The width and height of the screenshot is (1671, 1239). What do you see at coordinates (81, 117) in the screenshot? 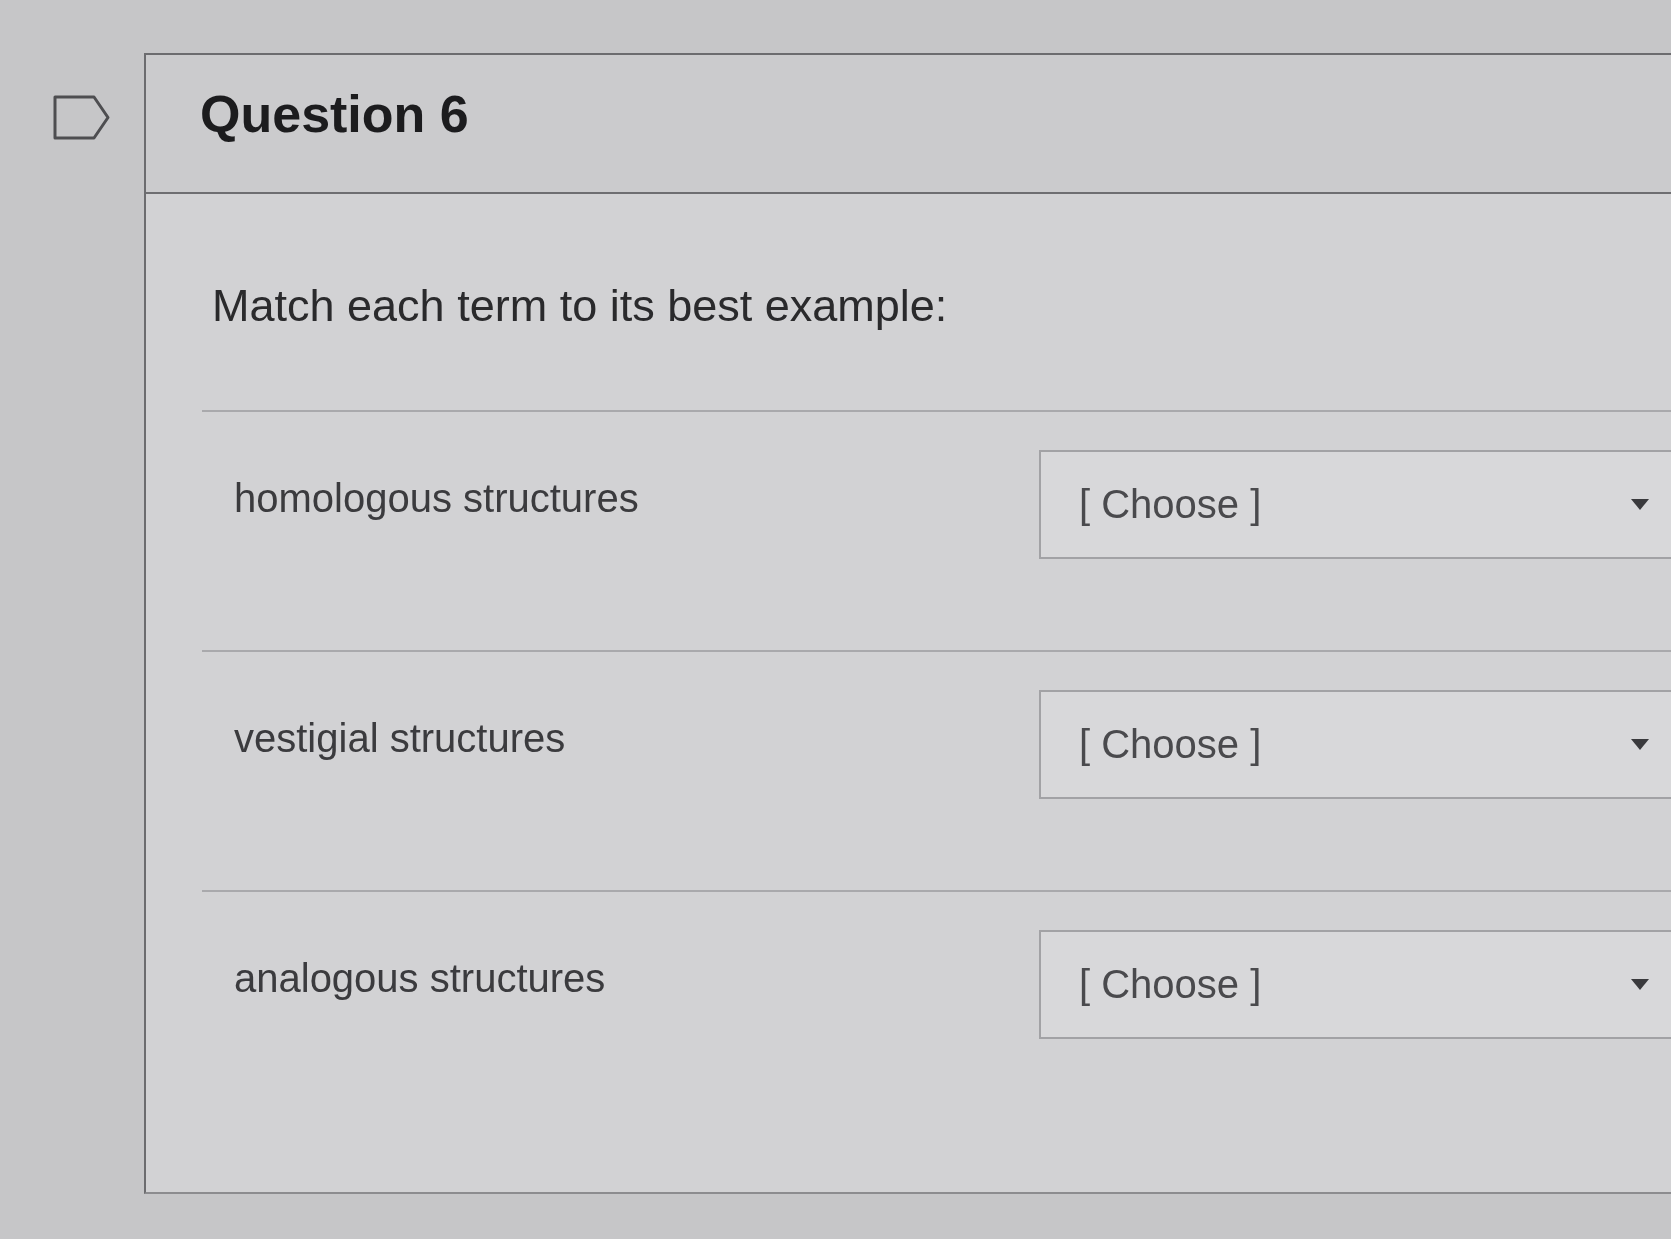
I see `tag-icon` at bounding box center [81, 117].